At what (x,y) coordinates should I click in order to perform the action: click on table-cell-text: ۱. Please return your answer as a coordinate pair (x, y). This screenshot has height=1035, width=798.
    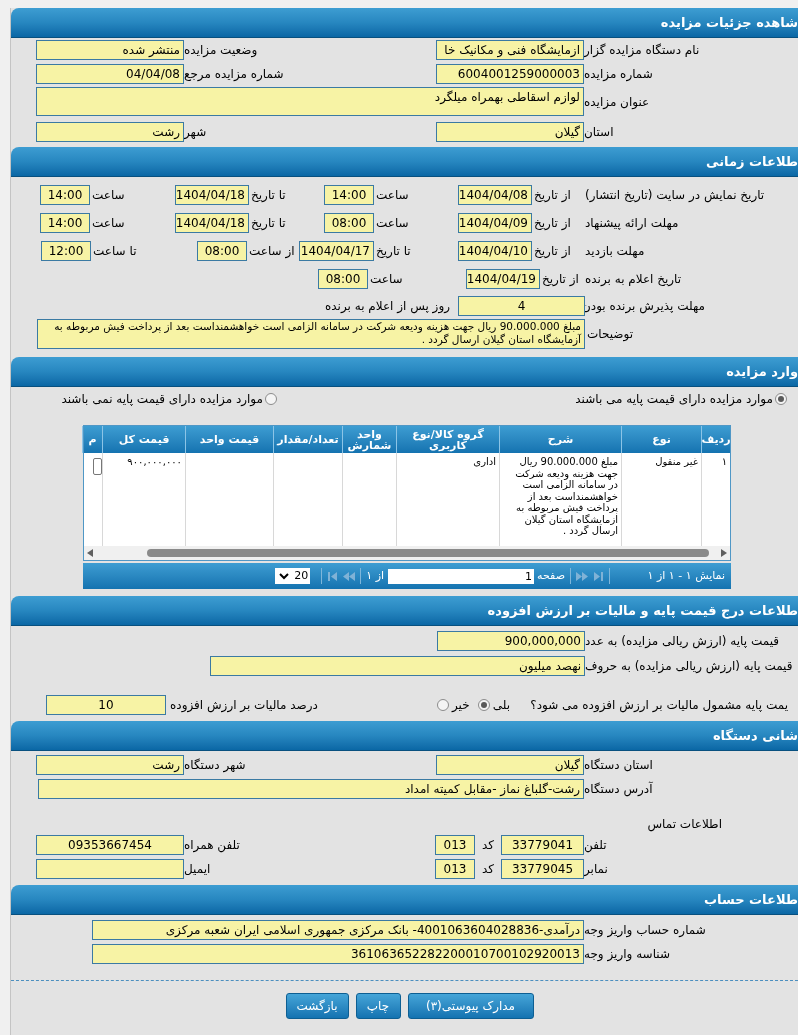
    Looking at the image, I should click on (723, 462).